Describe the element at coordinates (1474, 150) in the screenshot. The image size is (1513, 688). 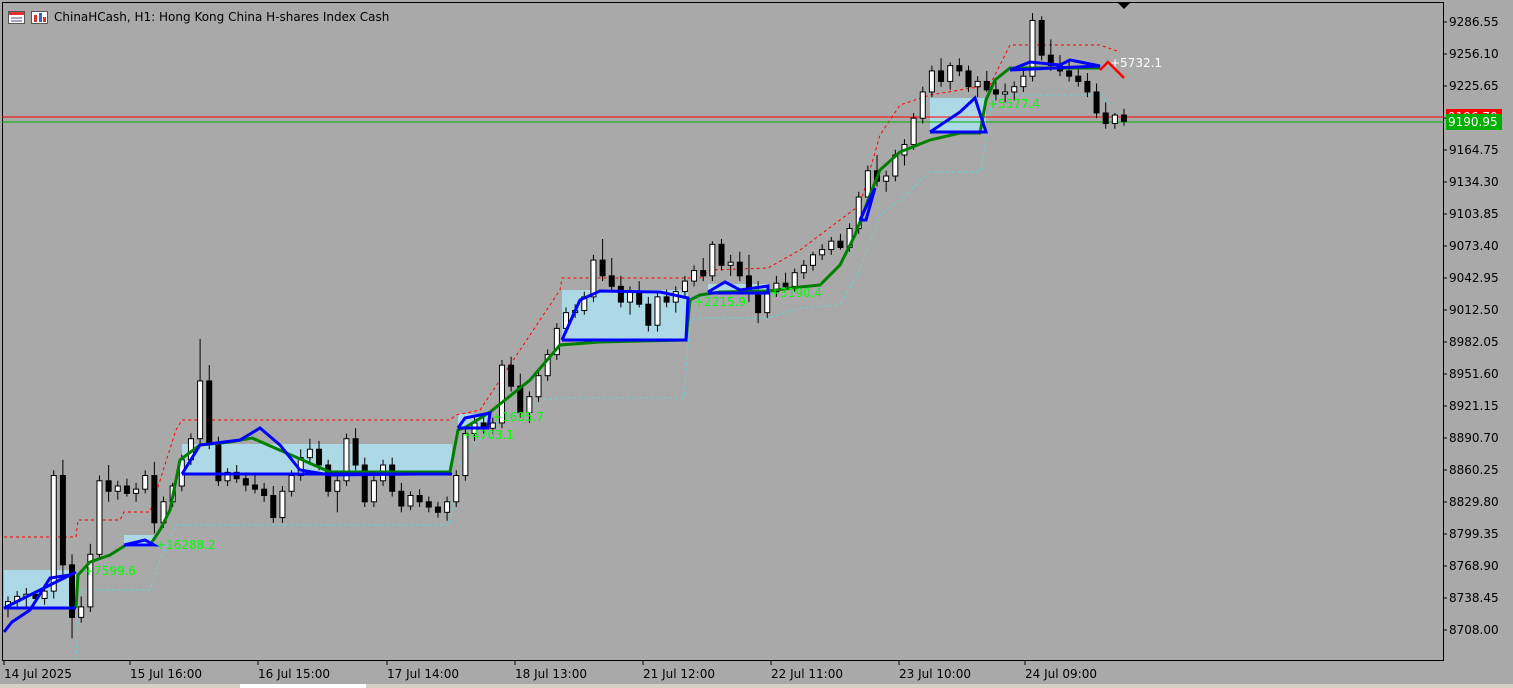
I see `price-tick-label: 9164.75` at that location.